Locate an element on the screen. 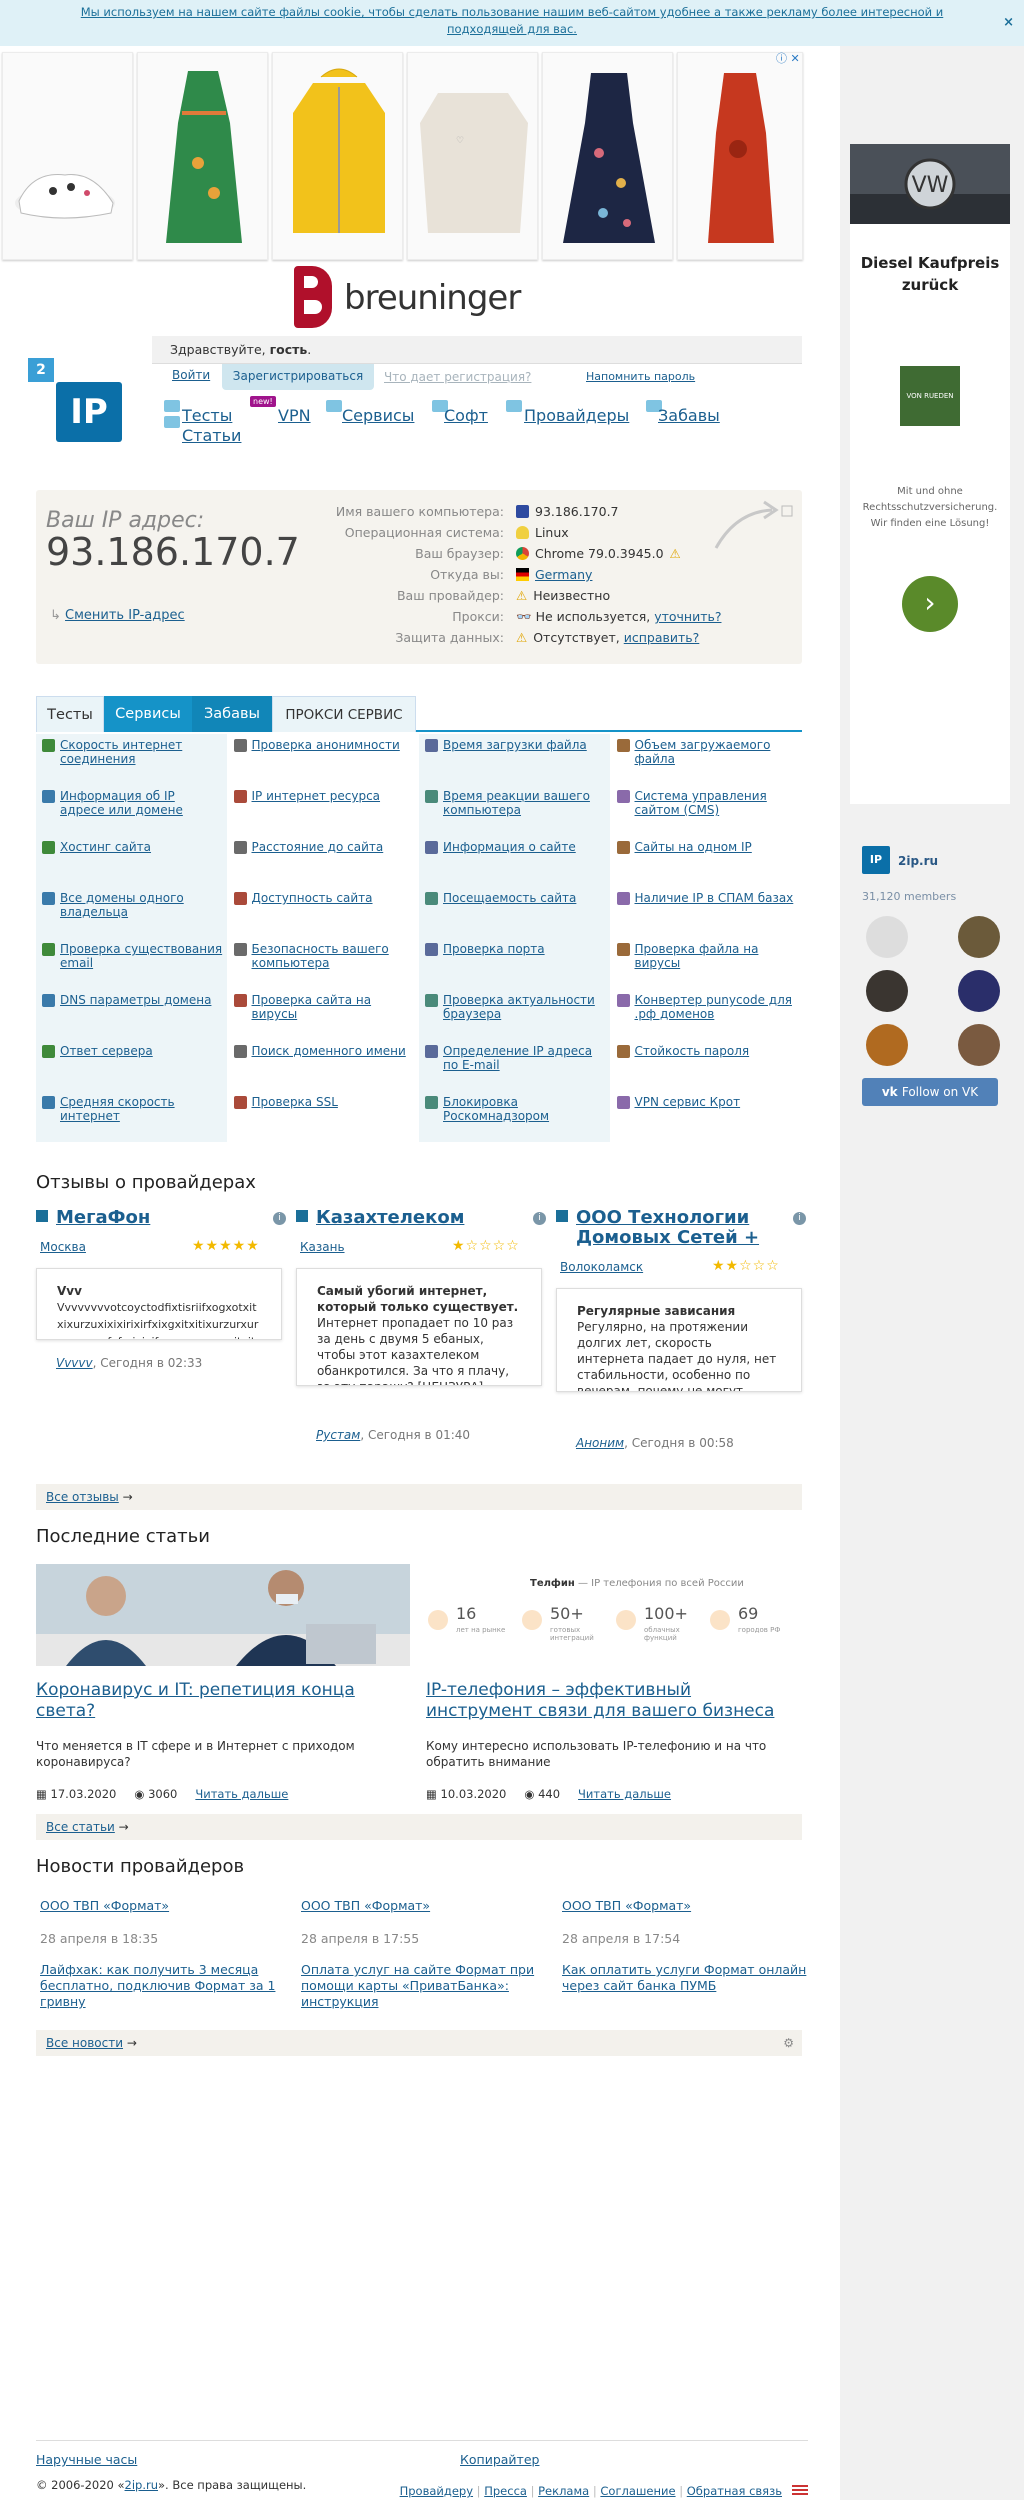 Image resolution: width=1024 pixels, height=2500 pixels. tool-link: Скорость интернет соединения is located at coordinates (121, 752).